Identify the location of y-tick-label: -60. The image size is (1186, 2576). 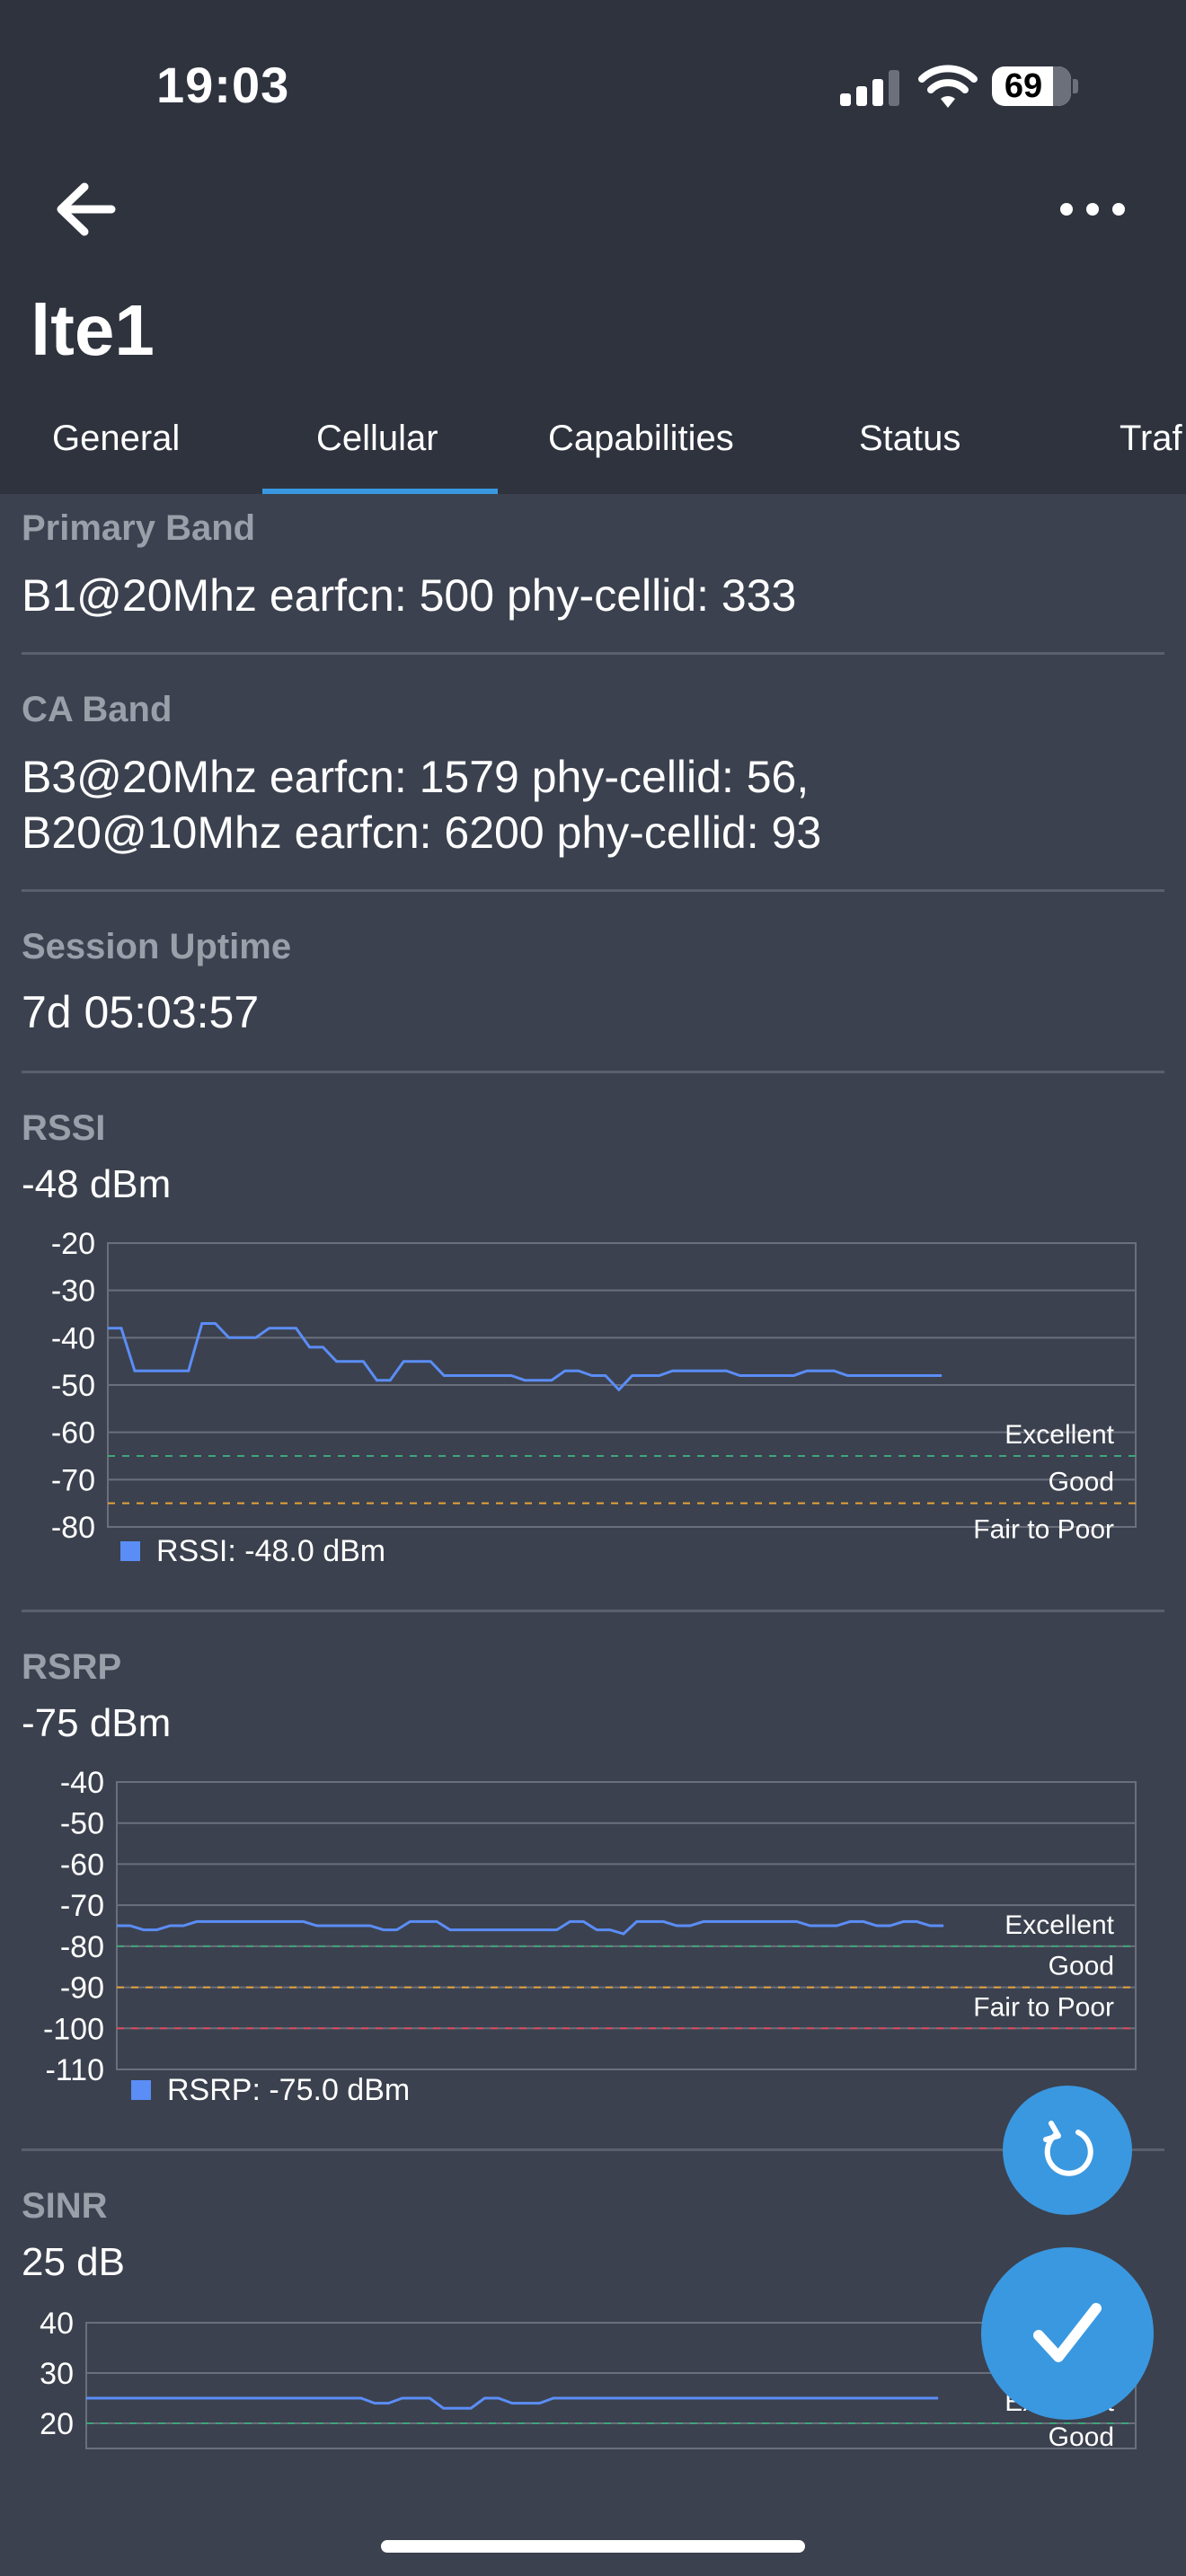
(73, 1433).